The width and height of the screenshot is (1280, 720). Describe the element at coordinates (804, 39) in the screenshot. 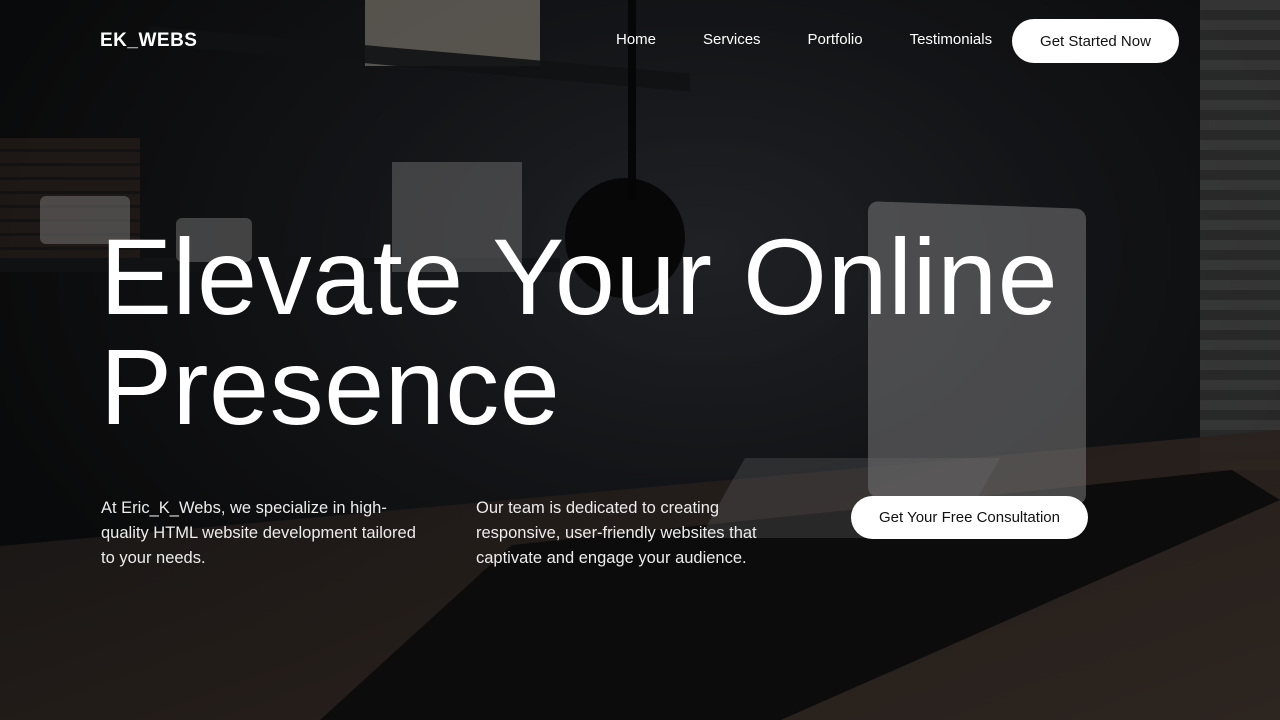

I see `main-nav: Home Services Portfolio Testimonials` at that location.